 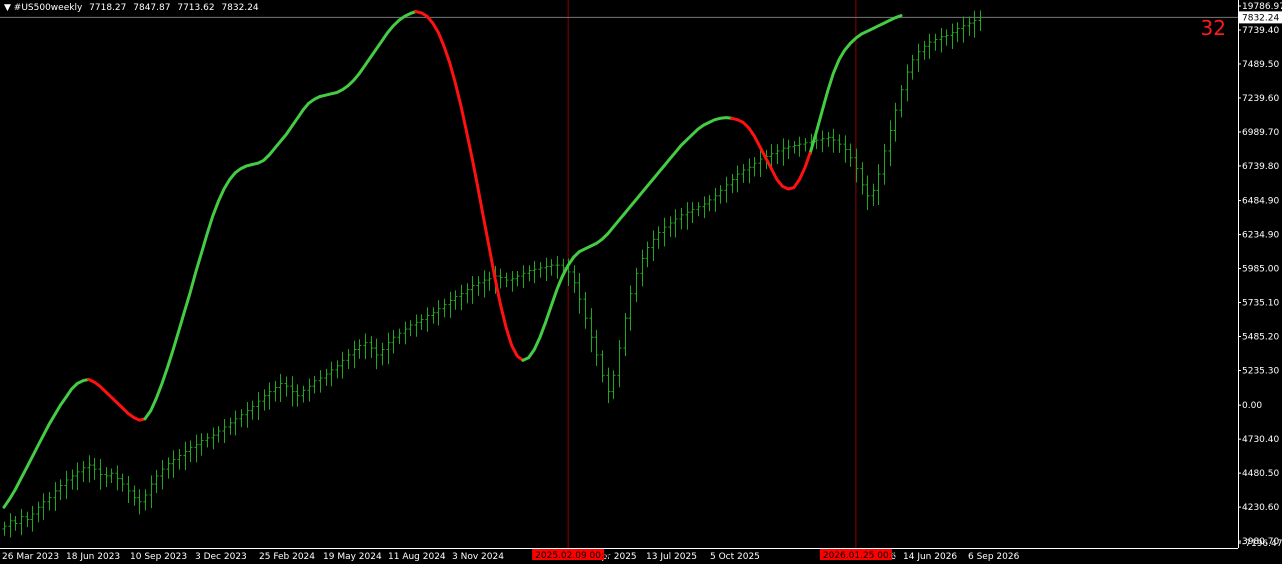 What do you see at coordinates (287, 557) in the screenshot?
I see `x-tick-label: 25 Feb 2024` at bounding box center [287, 557].